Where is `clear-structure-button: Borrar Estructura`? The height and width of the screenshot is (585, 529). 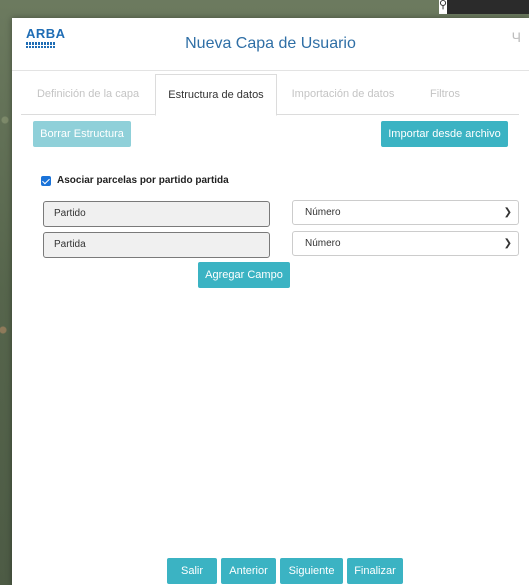
clear-structure-button: Borrar Estructura is located at coordinates (82, 134).